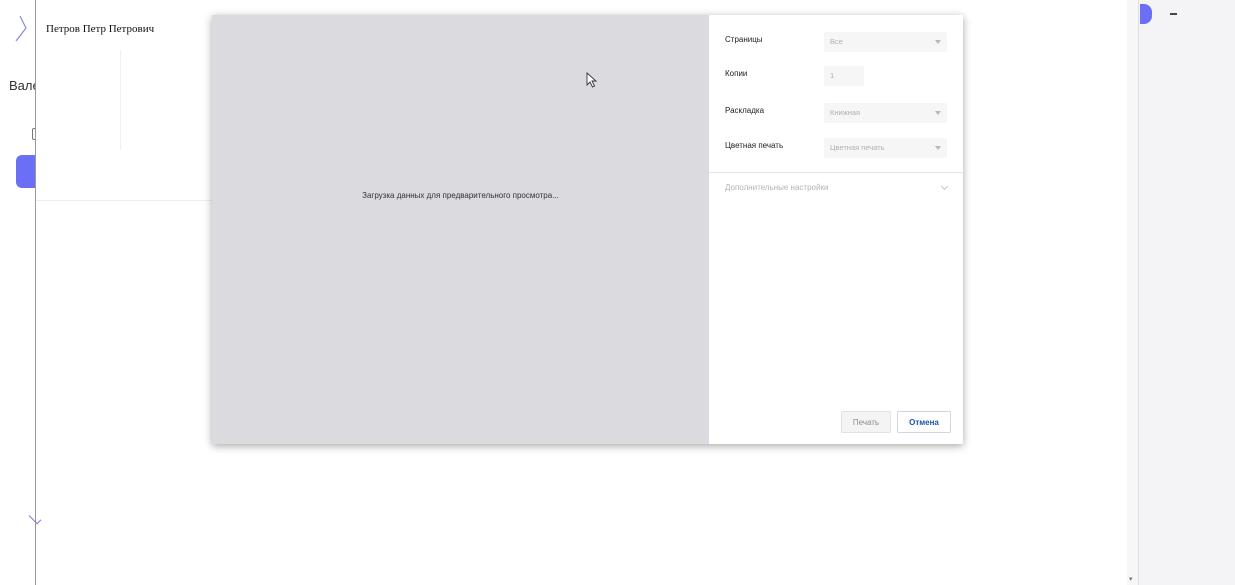 The height and width of the screenshot is (585, 1235). What do you see at coordinates (592, 80) in the screenshot?
I see `mouse-cursor-icon` at bounding box center [592, 80].